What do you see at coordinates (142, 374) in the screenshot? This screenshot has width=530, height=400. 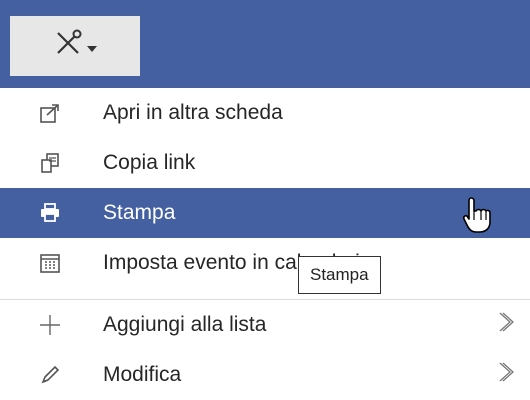 I see `menu-item-label: Modifica` at bounding box center [142, 374].